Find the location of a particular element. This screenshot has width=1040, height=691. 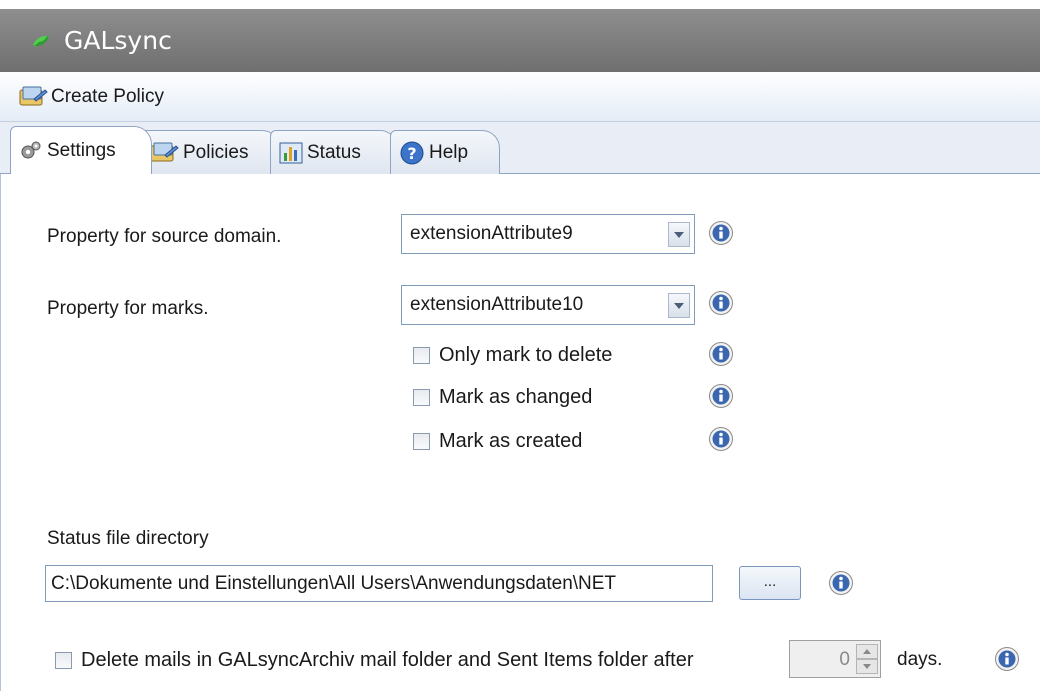

tab-policies: Policies is located at coordinates (210, 152).